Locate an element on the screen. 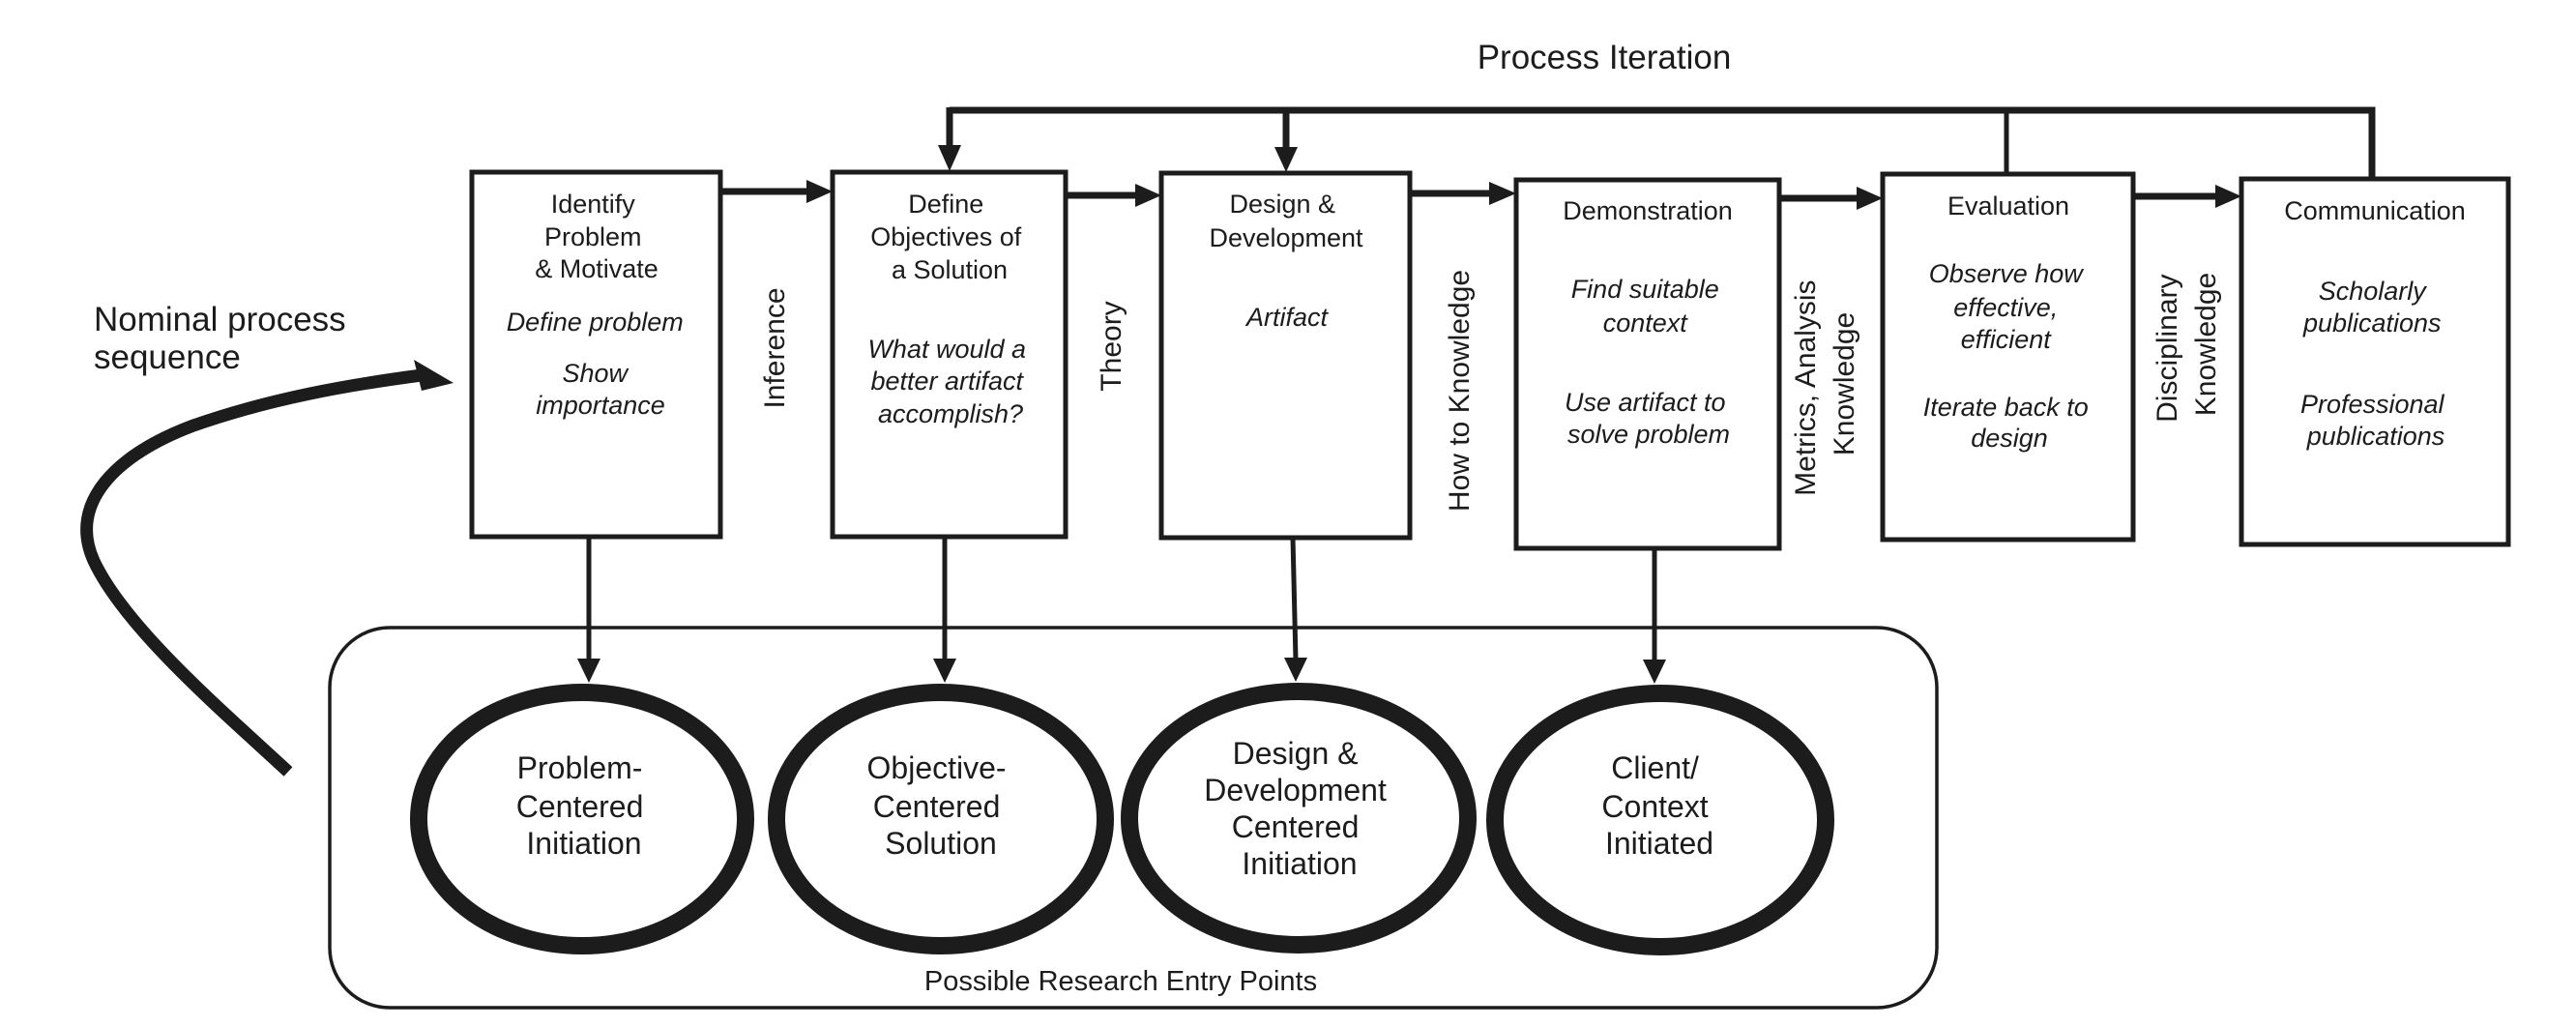  transition-label-disciplinary-knowledge: Disciplinary Knowledge is located at coordinates (2187, 344).